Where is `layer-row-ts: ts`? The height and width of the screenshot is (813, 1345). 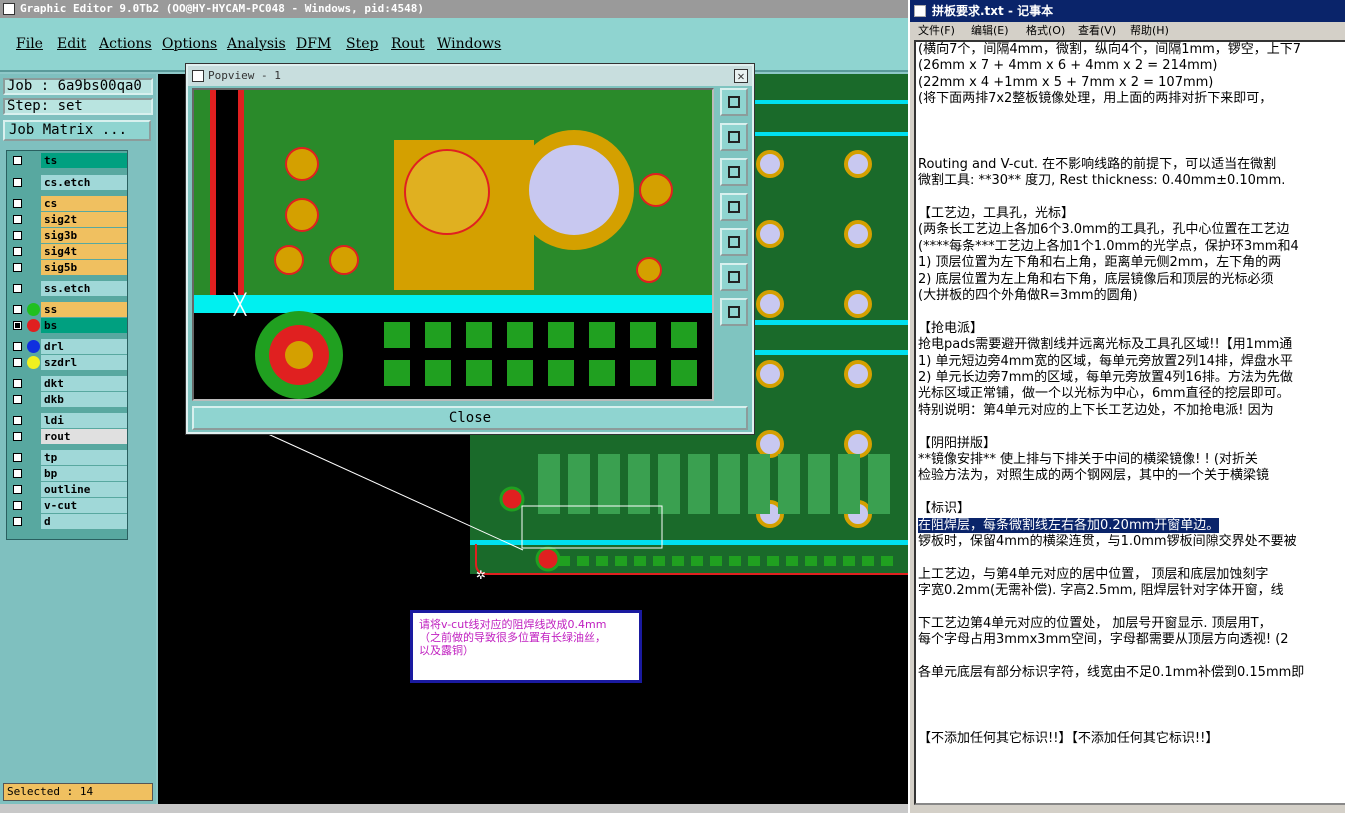
layer-row-ts: ts is located at coordinates (68, 160).